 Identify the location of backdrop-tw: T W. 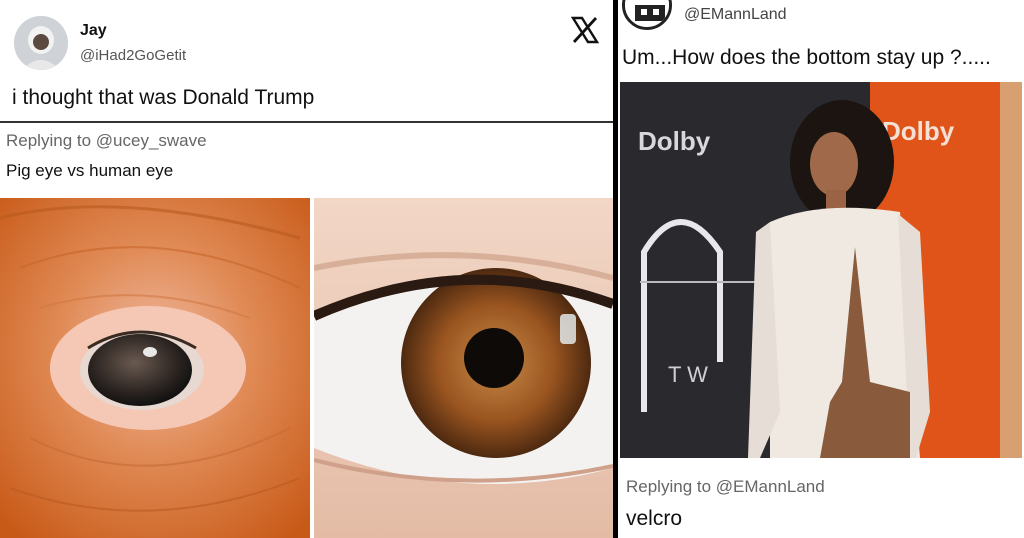
(688, 374).